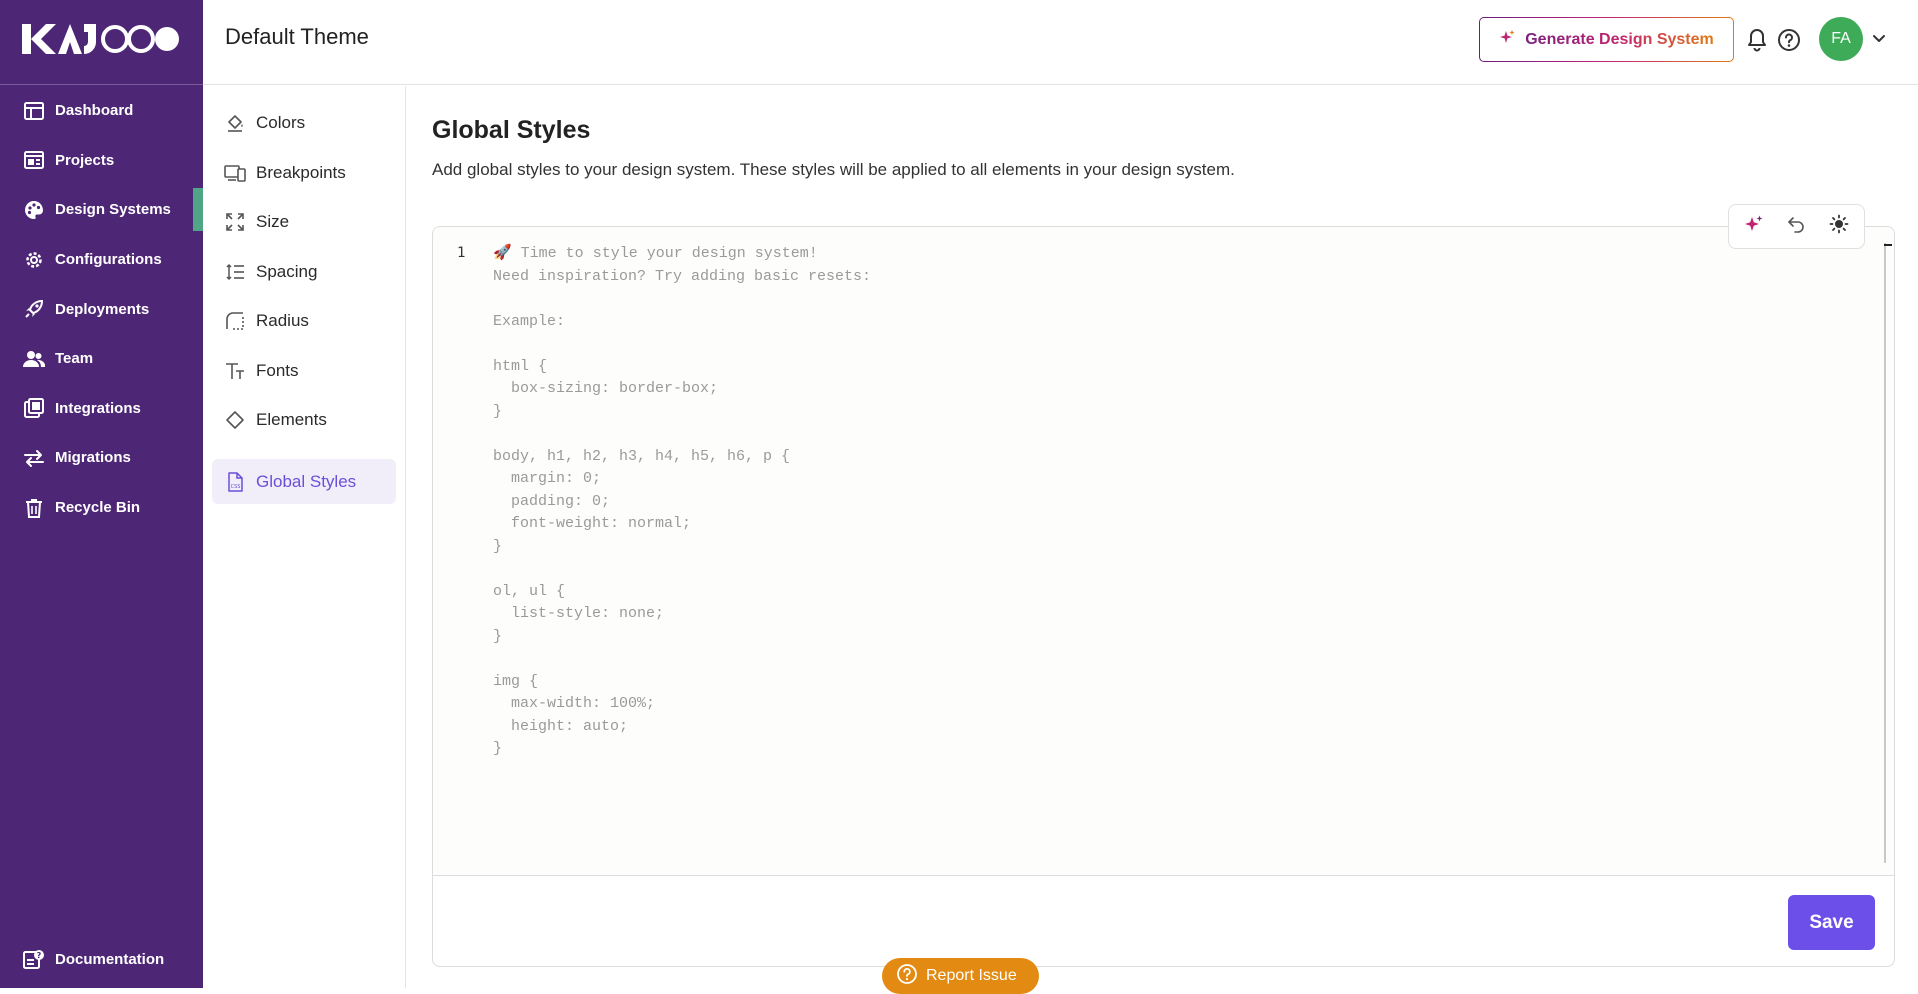  I want to click on integrations-icon, so click(34, 408).